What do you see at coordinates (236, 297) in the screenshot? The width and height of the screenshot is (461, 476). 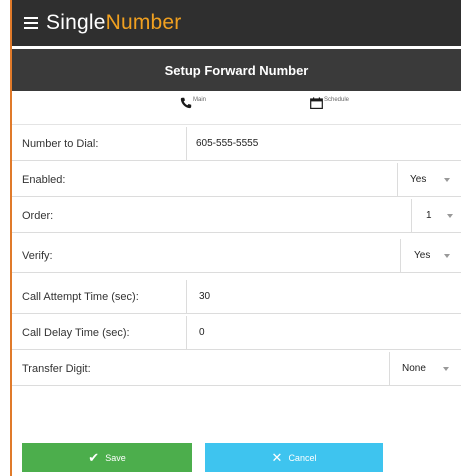 I see `call-attempt-time-row: Call Attempt Time (sec): 30` at bounding box center [236, 297].